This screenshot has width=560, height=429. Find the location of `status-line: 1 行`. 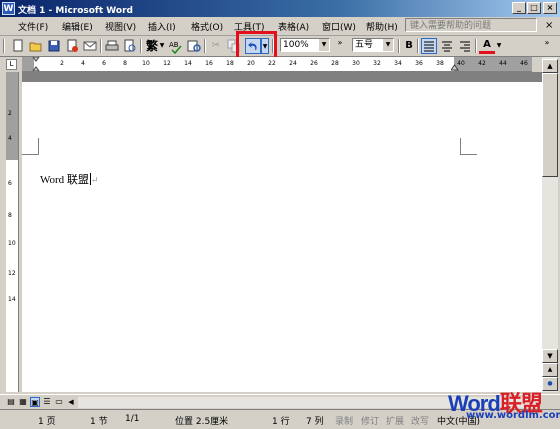

status-line: 1 行 is located at coordinates (281, 422).